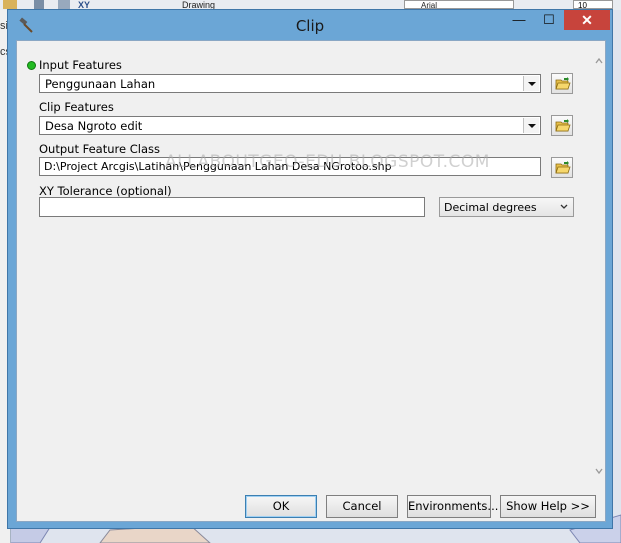 Image resolution: width=621 pixels, height=543 pixels. What do you see at coordinates (76, 107) in the screenshot?
I see `clip-features-label: Clip Features` at bounding box center [76, 107].